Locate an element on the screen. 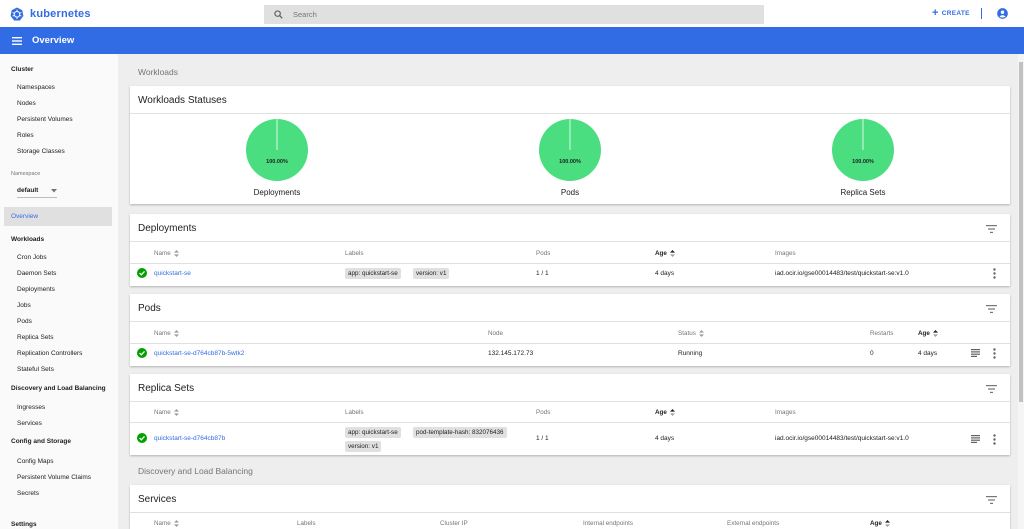  sidebar-header-cluster: Cluster is located at coordinates (22, 69).